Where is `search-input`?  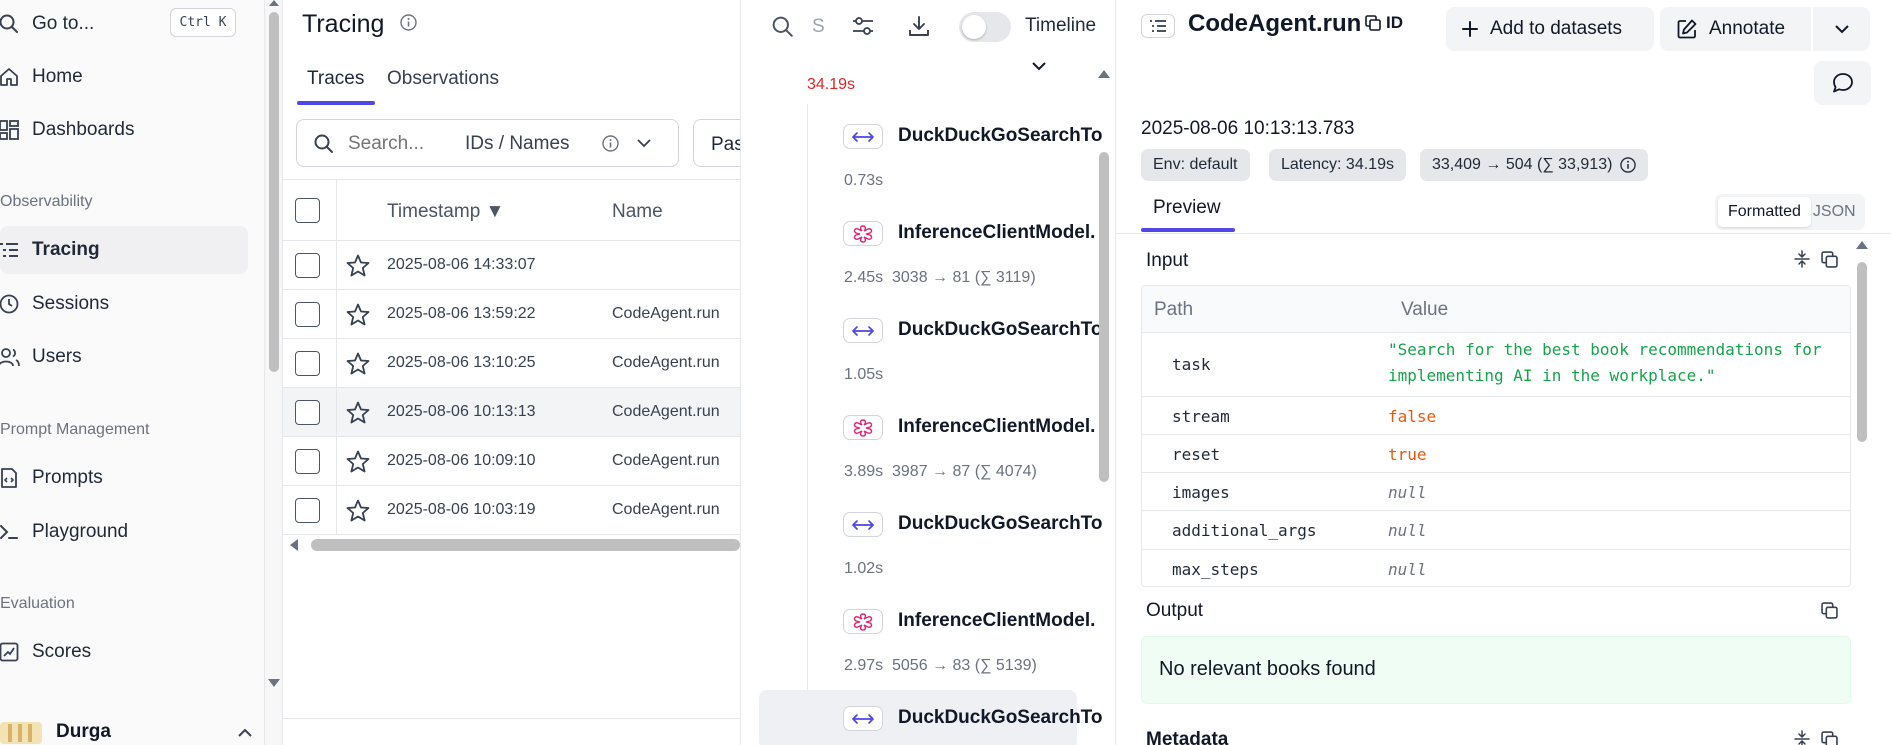 search-input is located at coordinates (403, 144).